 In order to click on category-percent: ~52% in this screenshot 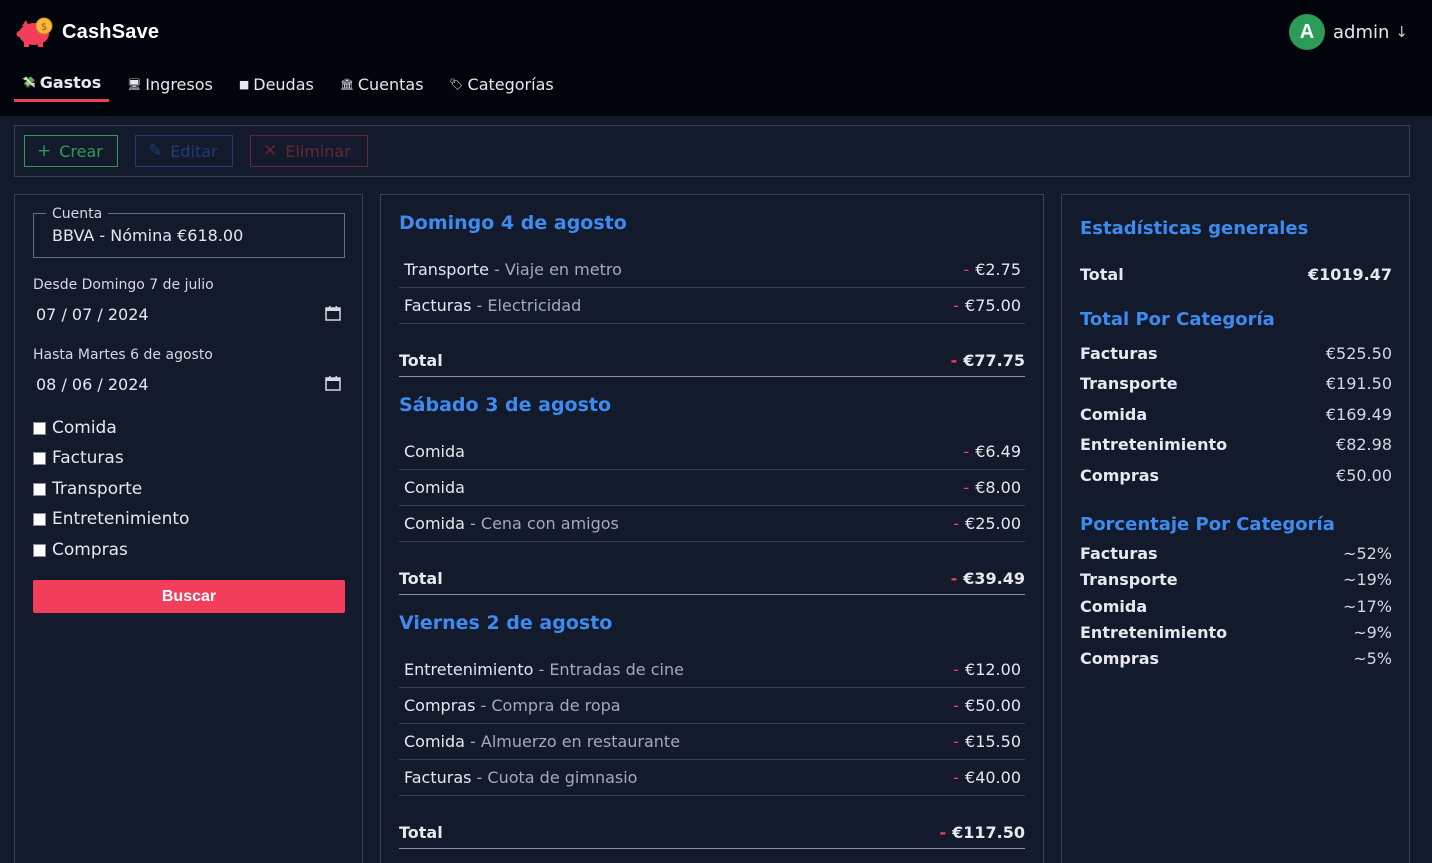, I will do `click(1367, 553)`.